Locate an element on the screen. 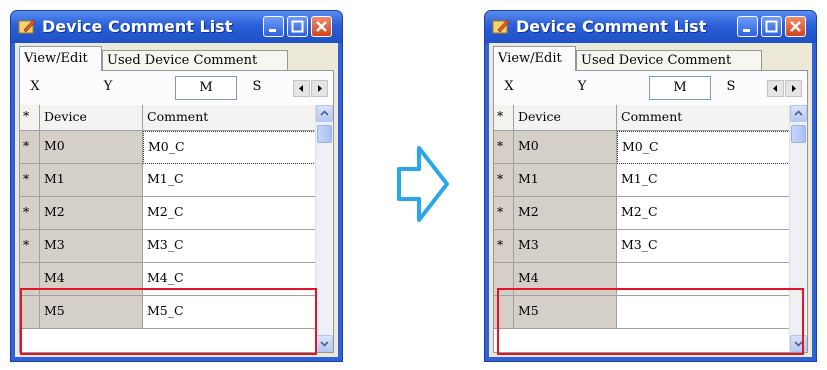  scroll-down-icon is located at coordinates (324, 343).